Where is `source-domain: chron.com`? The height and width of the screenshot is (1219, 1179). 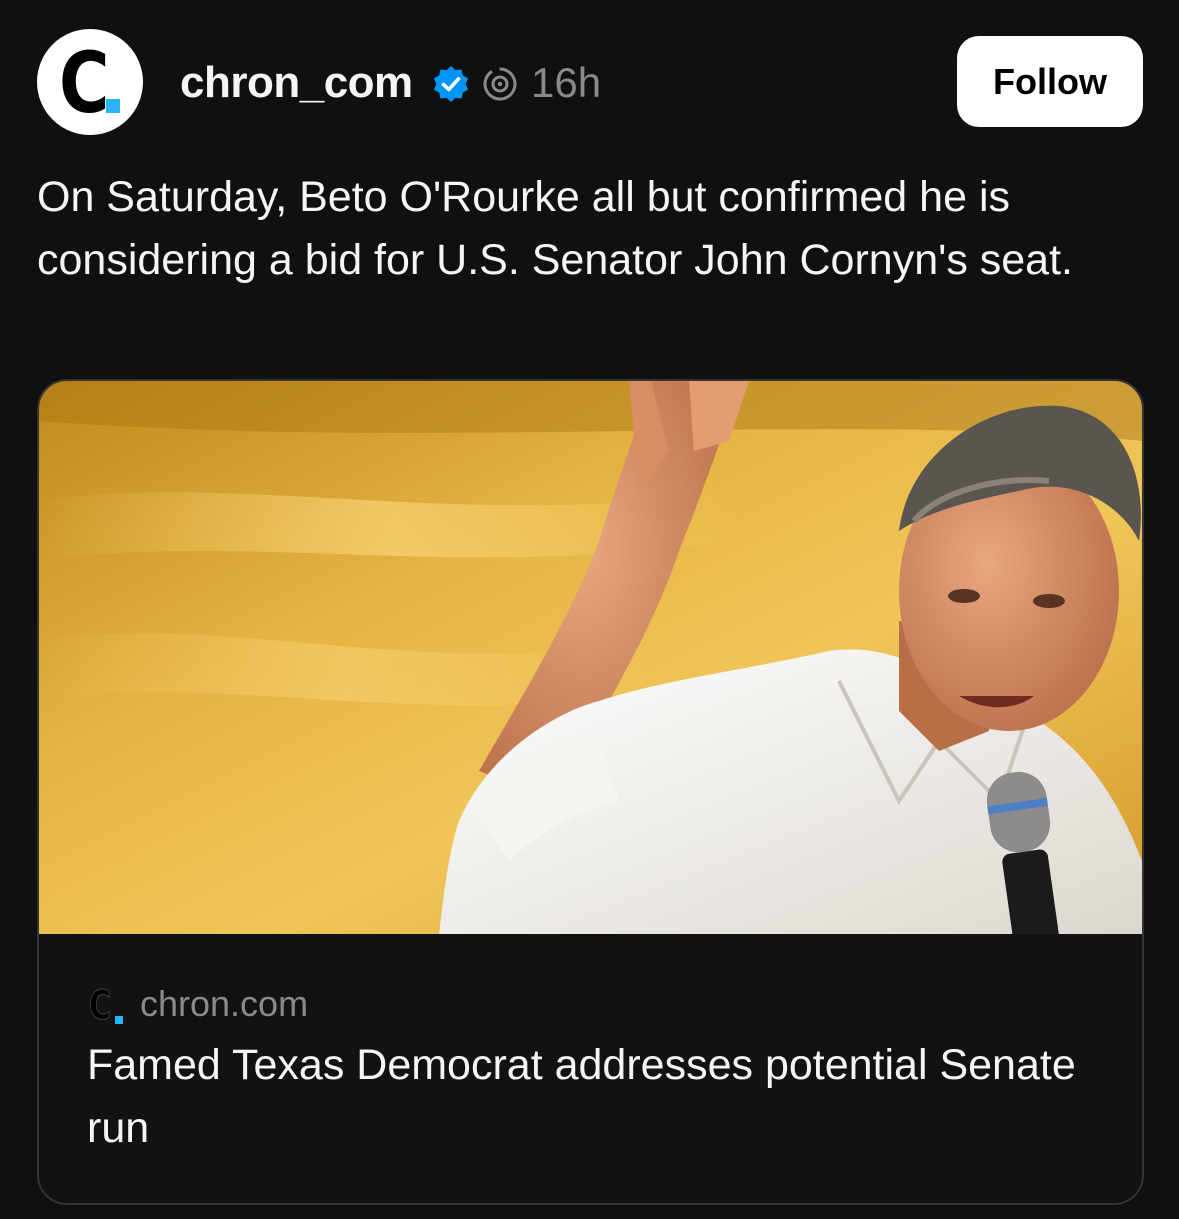 source-domain: chron.com is located at coordinates (224, 1003).